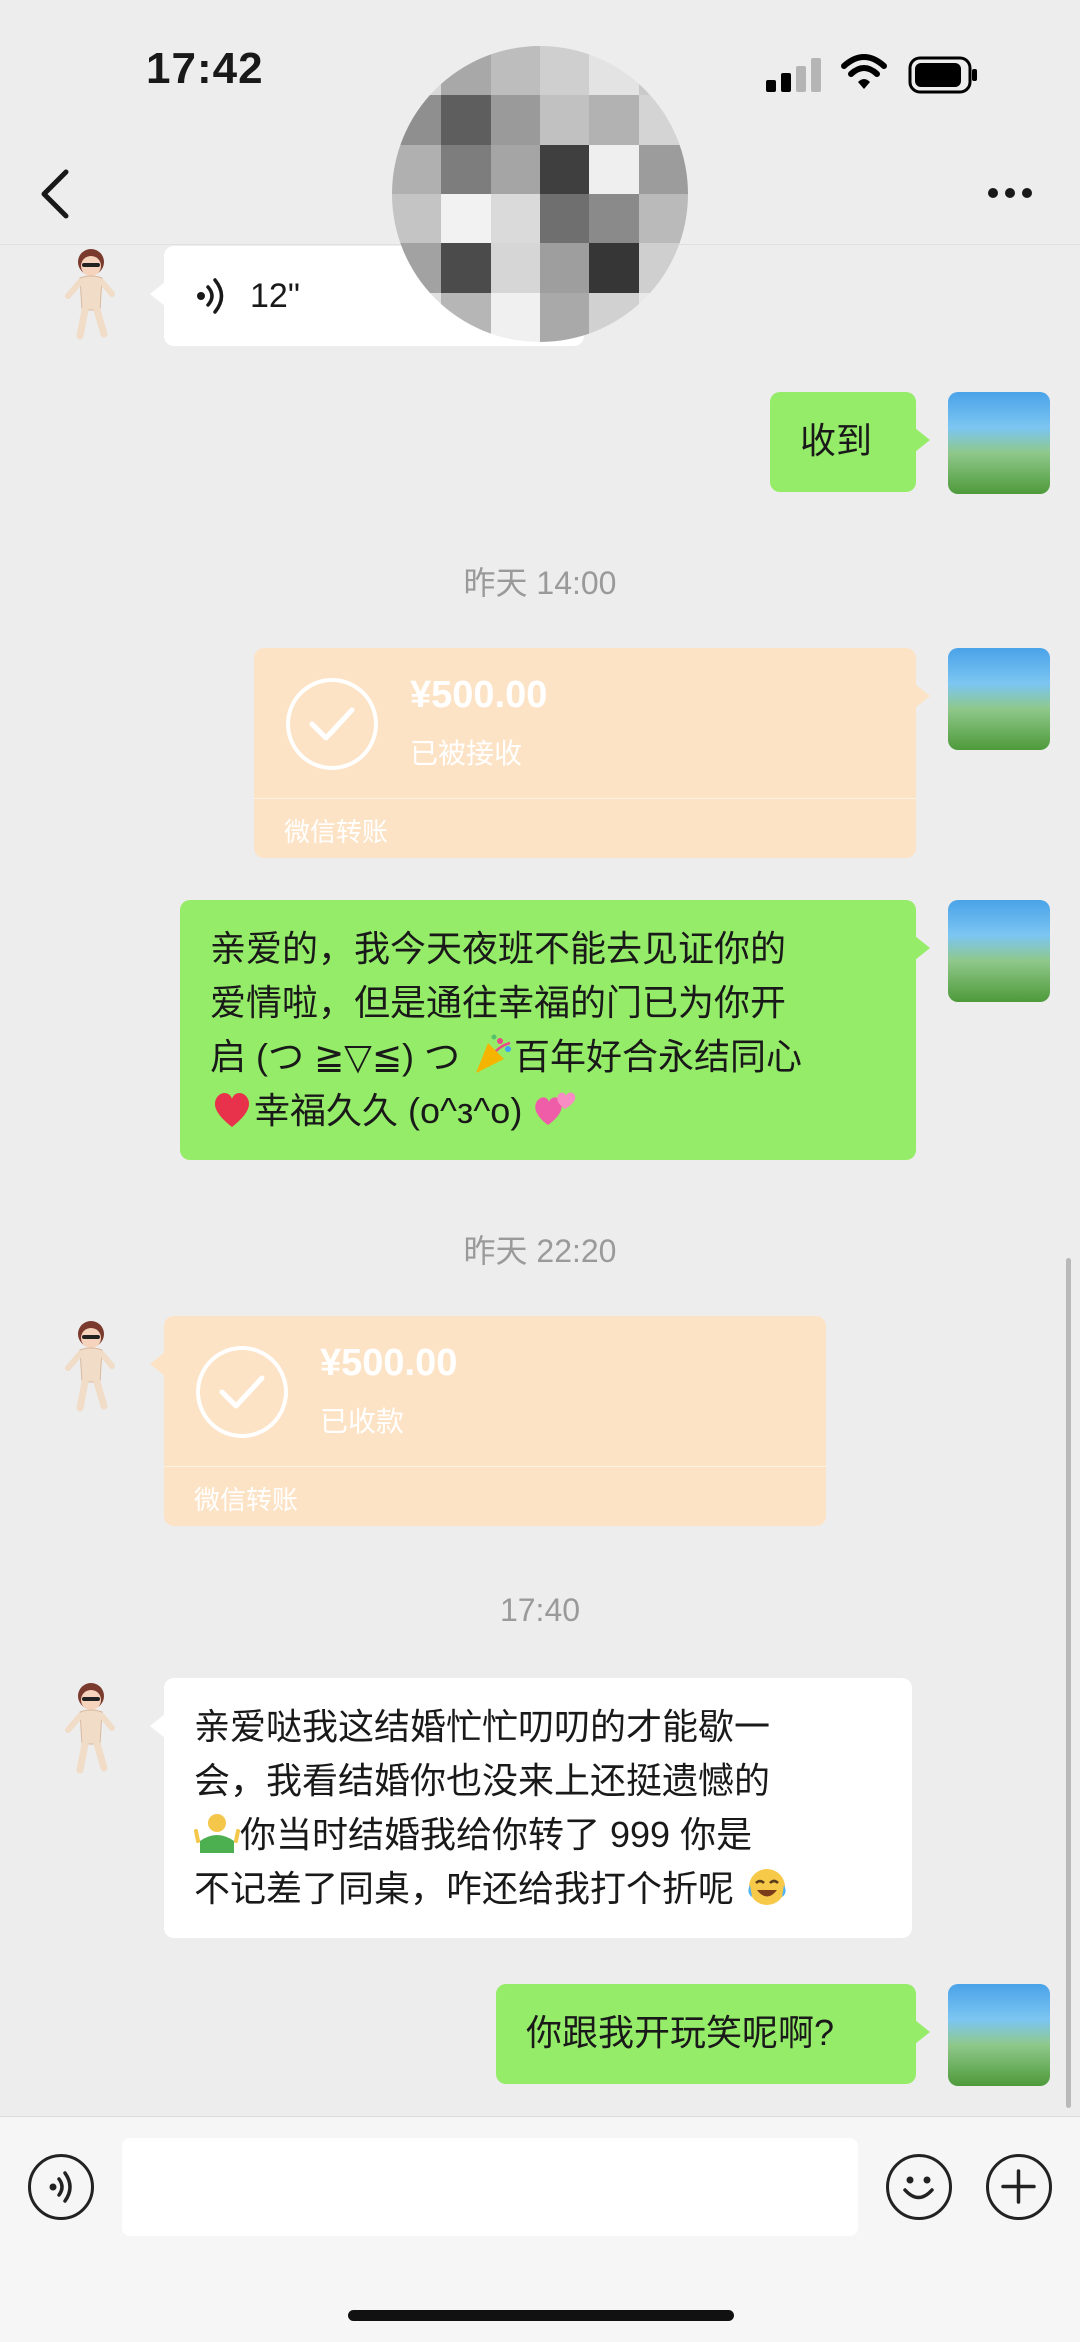  I want to click on wifi-icon, so click(864, 71).